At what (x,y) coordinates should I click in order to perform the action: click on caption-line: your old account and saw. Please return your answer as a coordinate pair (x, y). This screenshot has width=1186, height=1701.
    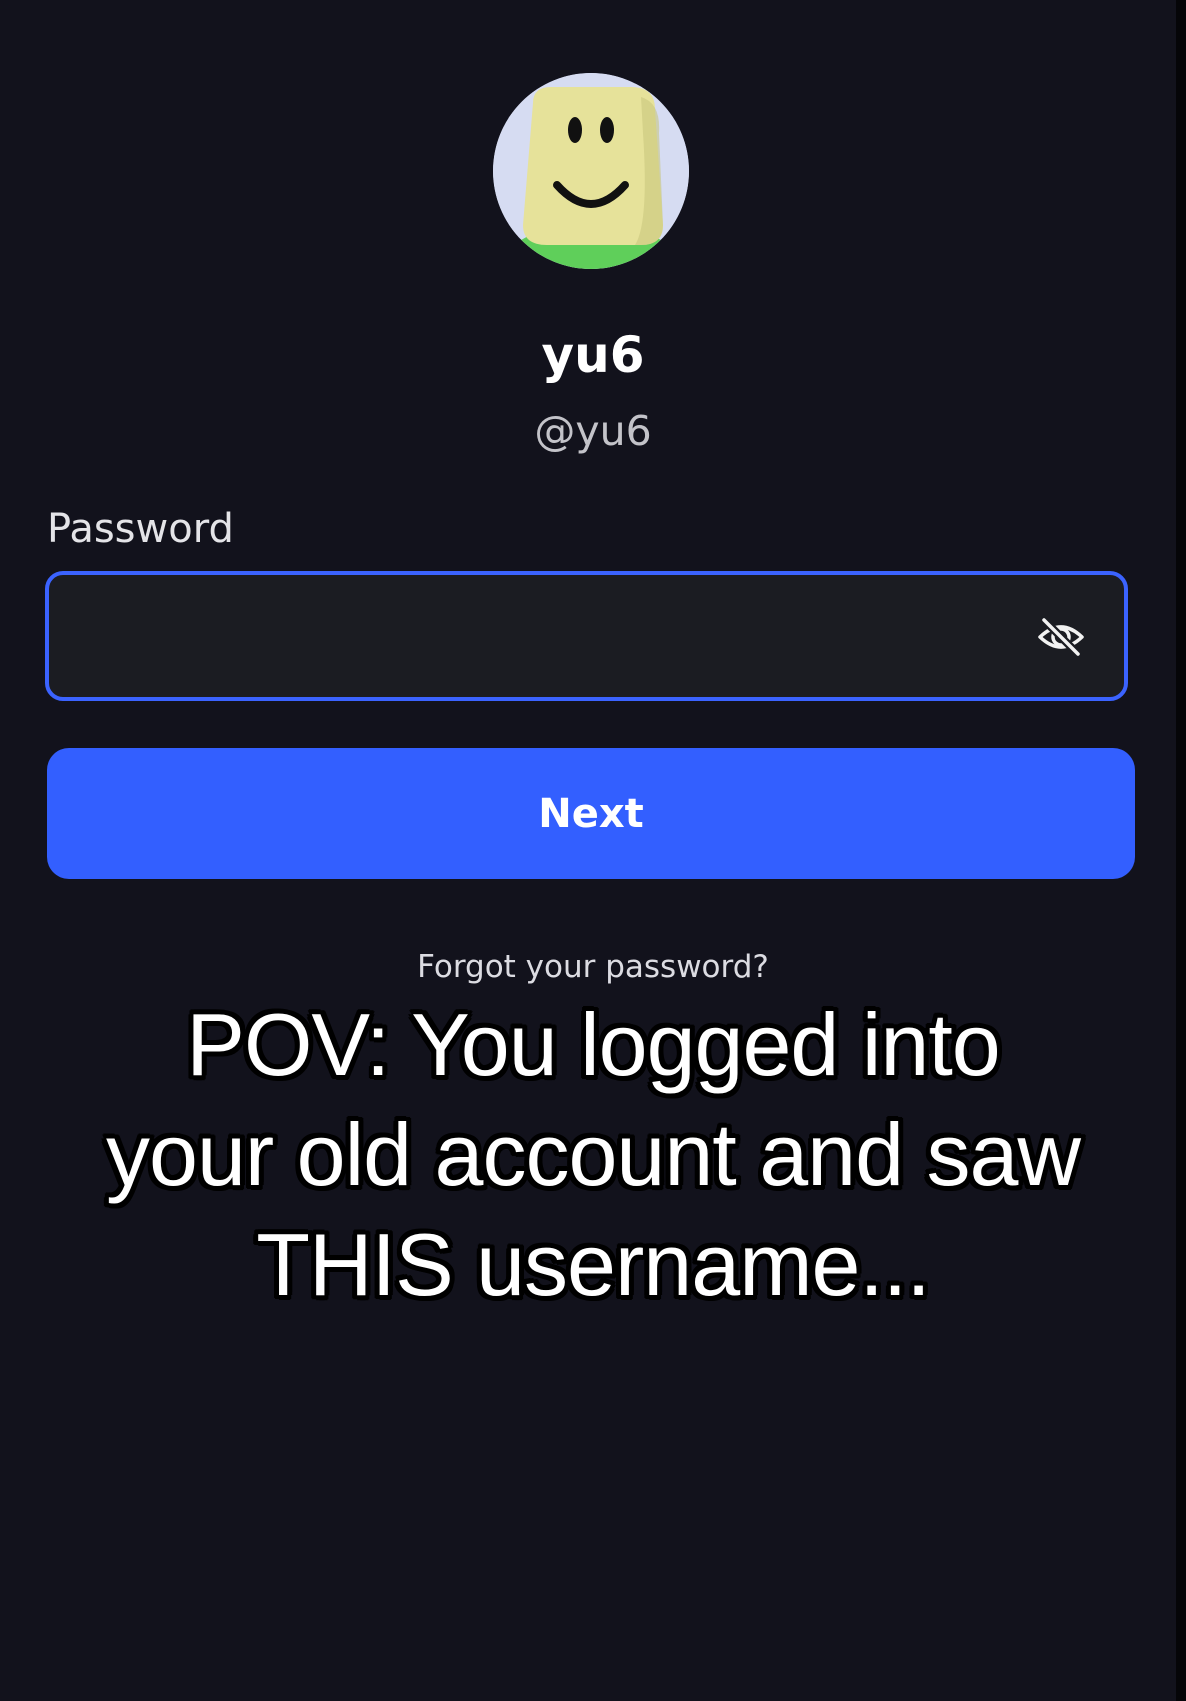
    Looking at the image, I should click on (593, 1154).